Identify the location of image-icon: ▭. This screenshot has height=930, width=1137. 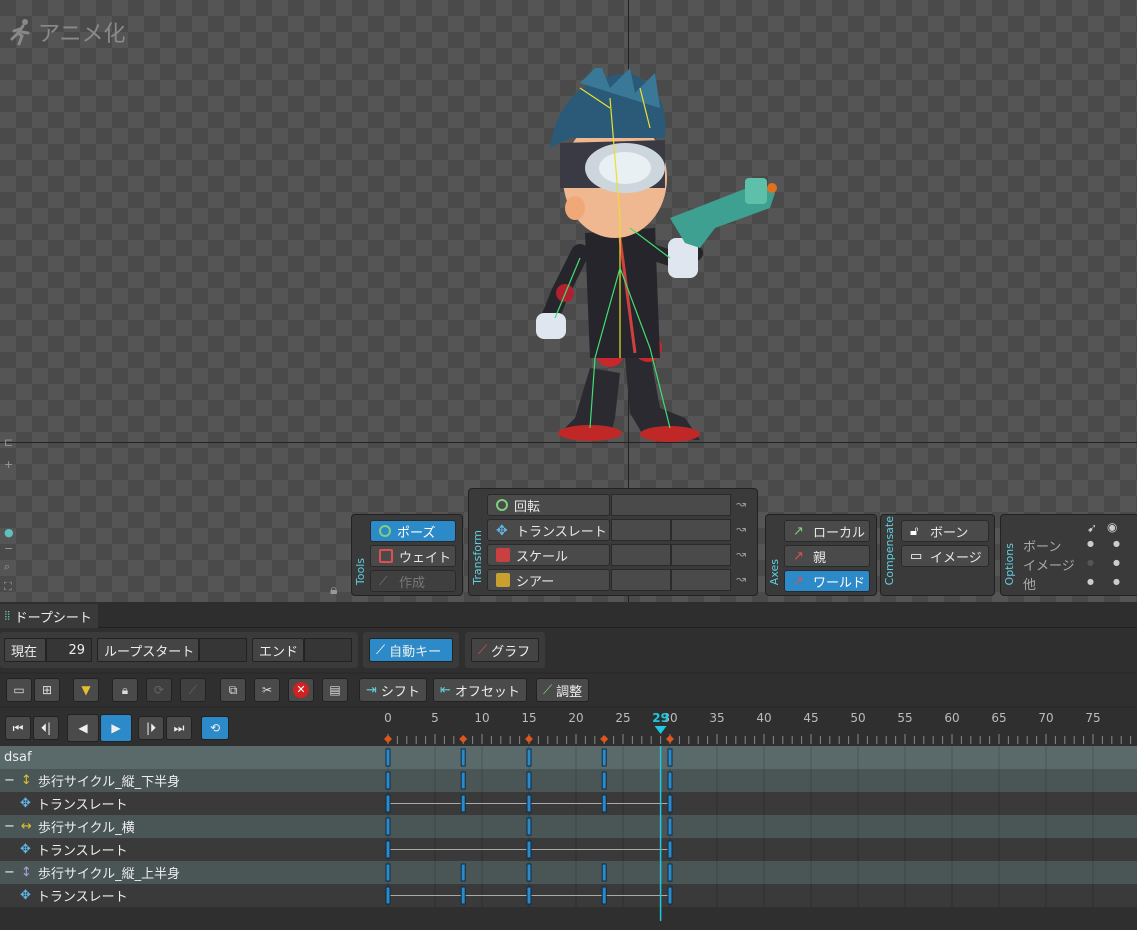
(916, 556).